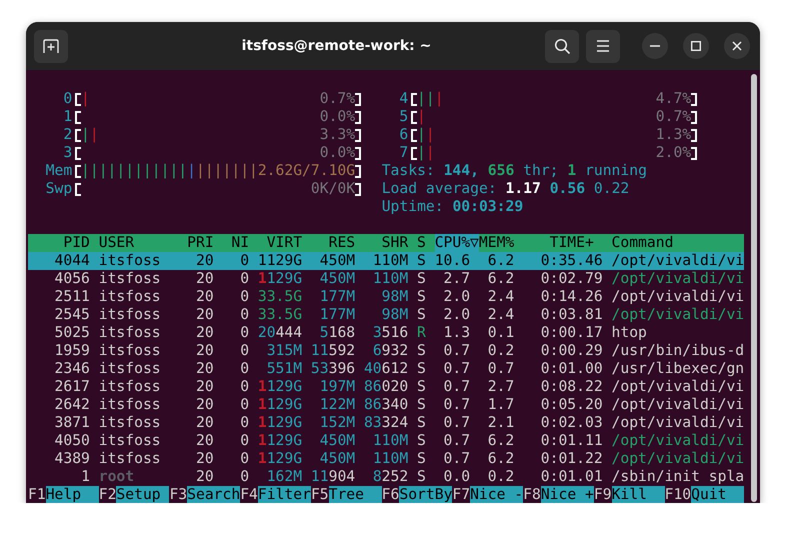  What do you see at coordinates (567, 494) in the screenshot?
I see `function-key-button: Nice +` at bounding box center [567, 494].